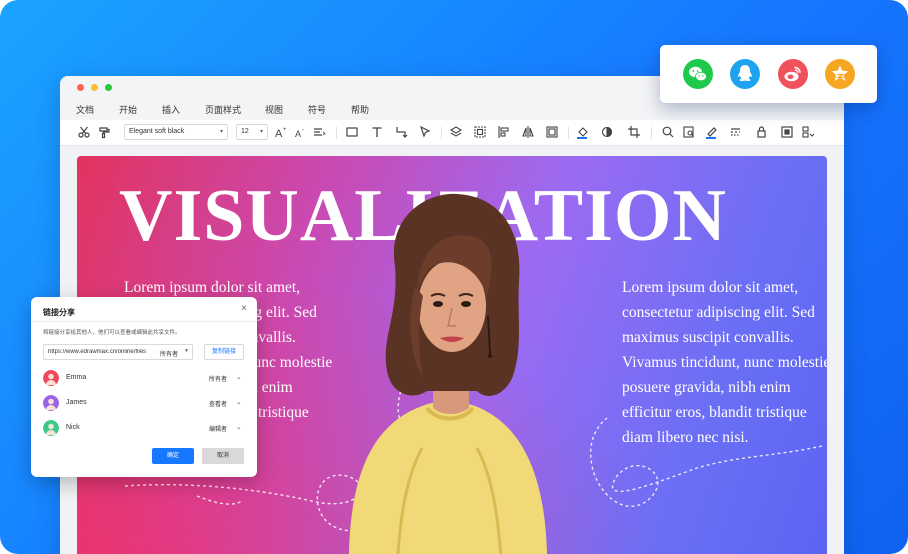 The image size is (908, 554). What do you see at coordinates (689, 132) in the screenshot?
I see `edit-document-icon` at bounding box center [689, 132].